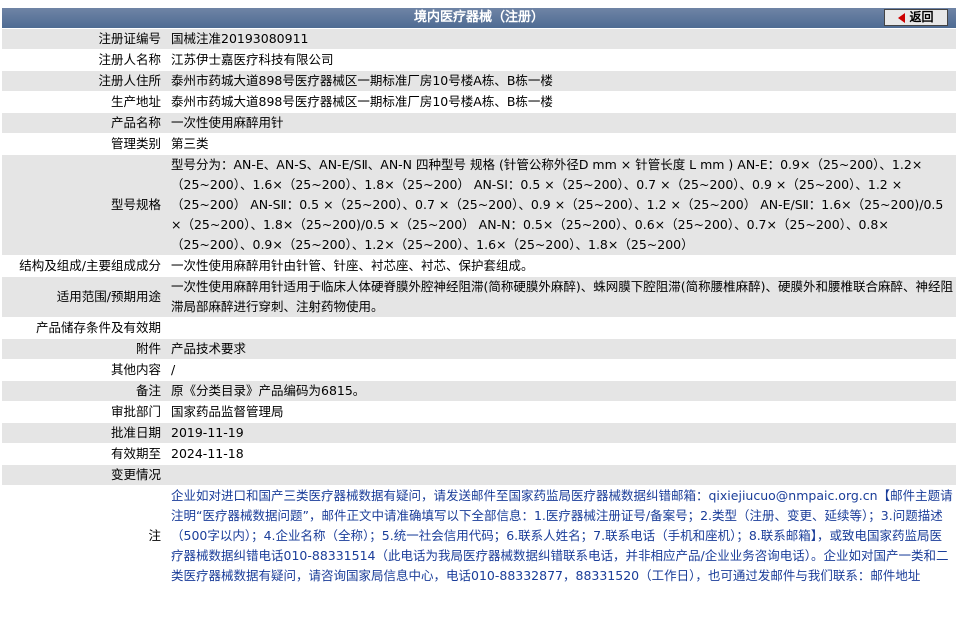 This screenshot has width=956, height=623. I want to click on field-value: 一次性使用麻醉用针由针管、针座、衬芯座、衬芯、保护套组成。, so click(561, 266).